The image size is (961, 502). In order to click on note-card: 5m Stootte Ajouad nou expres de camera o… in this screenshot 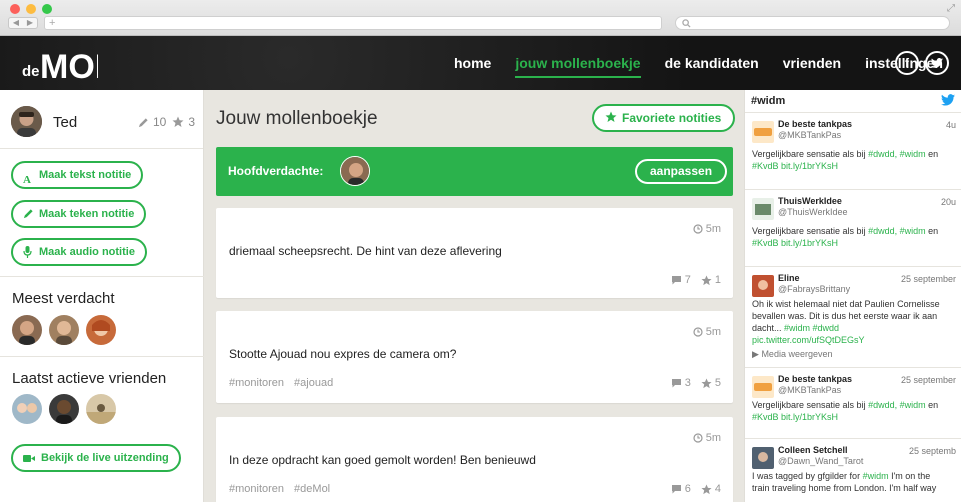, I will do `click(474, 357)`.